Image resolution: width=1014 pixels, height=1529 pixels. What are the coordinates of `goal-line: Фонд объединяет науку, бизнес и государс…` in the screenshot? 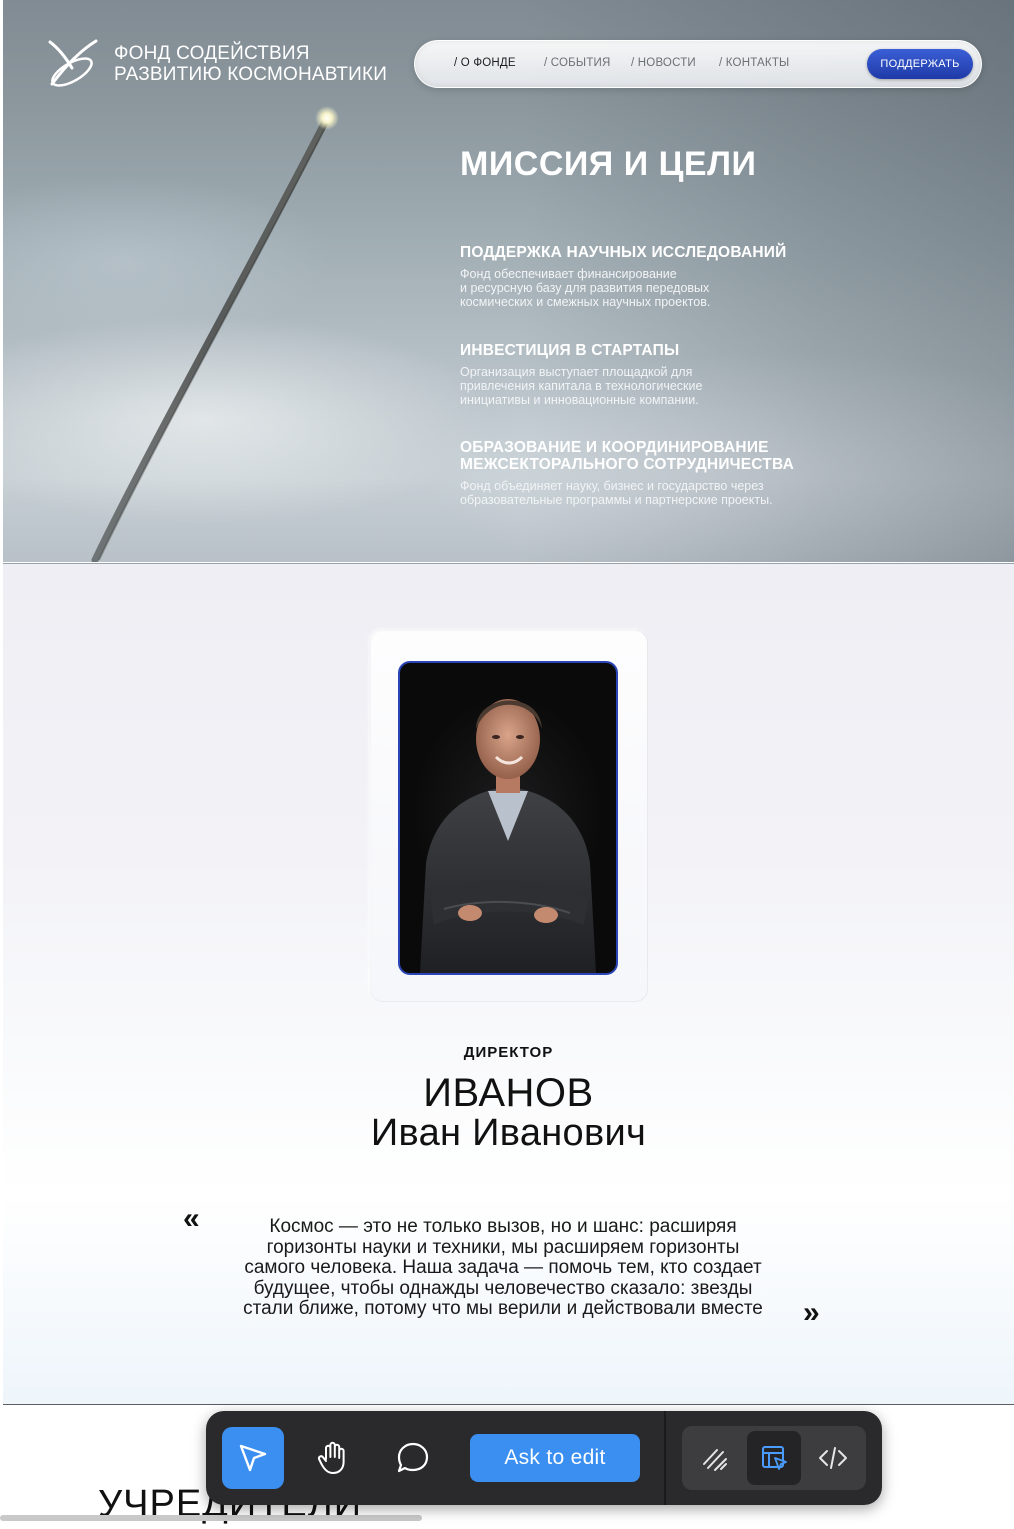 It's located at (612, 486).